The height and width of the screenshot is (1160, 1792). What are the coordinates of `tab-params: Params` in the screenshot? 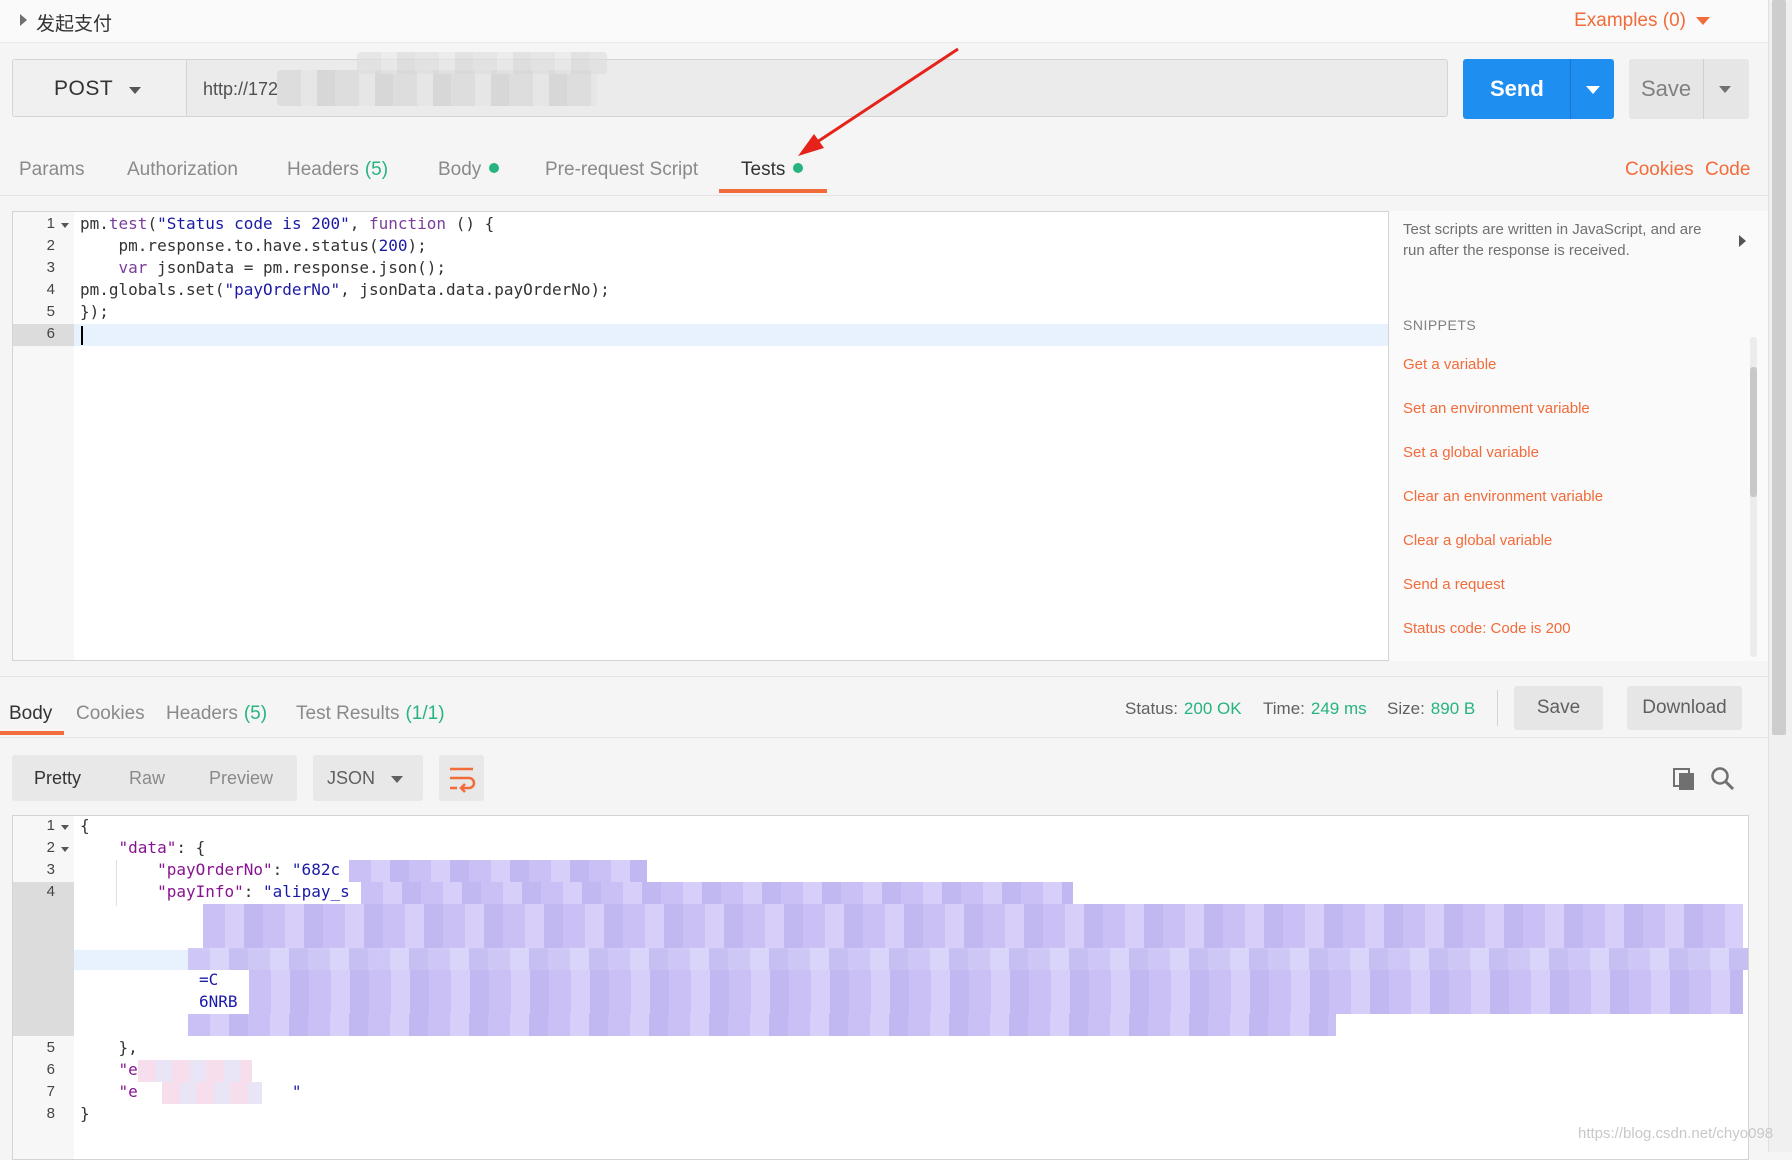 It's located at (51, 170).